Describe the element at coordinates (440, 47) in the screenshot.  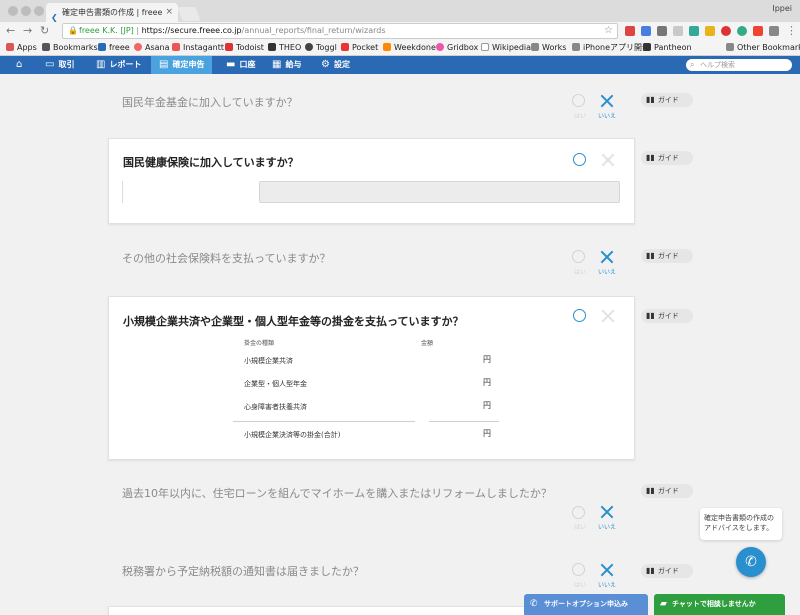
I see `gridbox-icon` at that location.